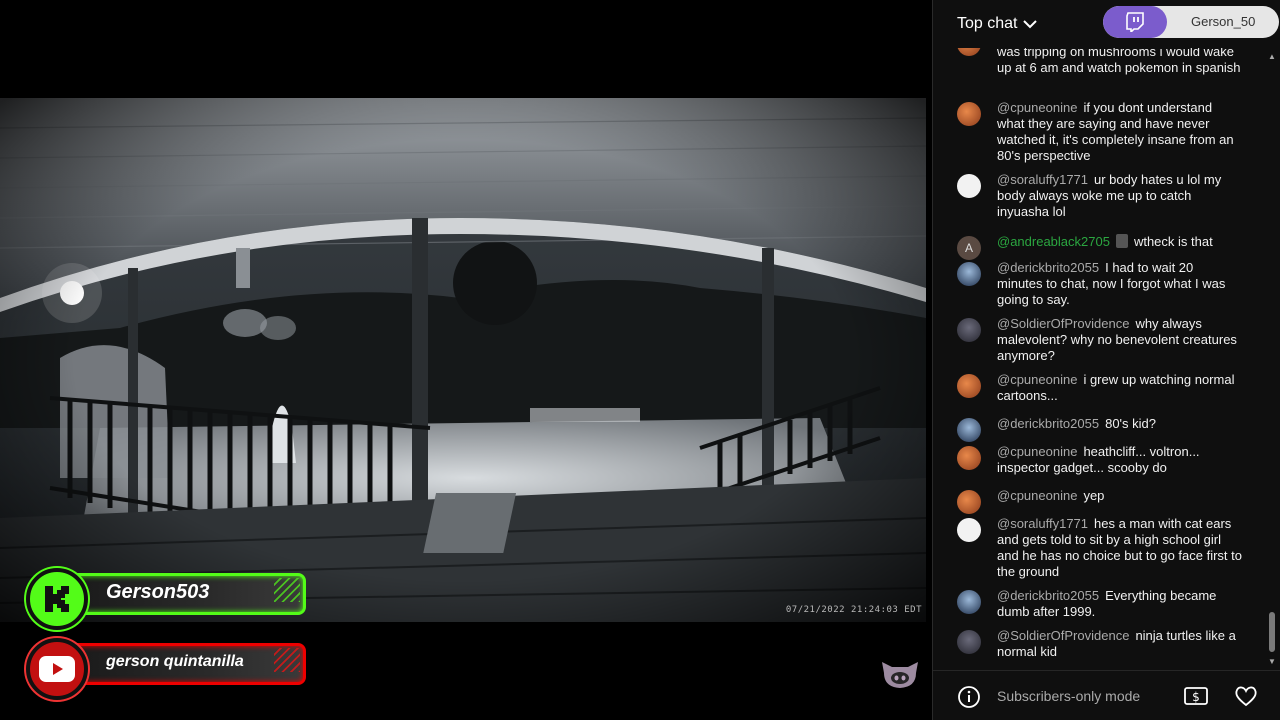 Image resolution: width=1280 pixels, height=720 pixels. Describe the element at coordinates (57, 669) in the screenshot. I see `youtube-logo-icon` at that location.